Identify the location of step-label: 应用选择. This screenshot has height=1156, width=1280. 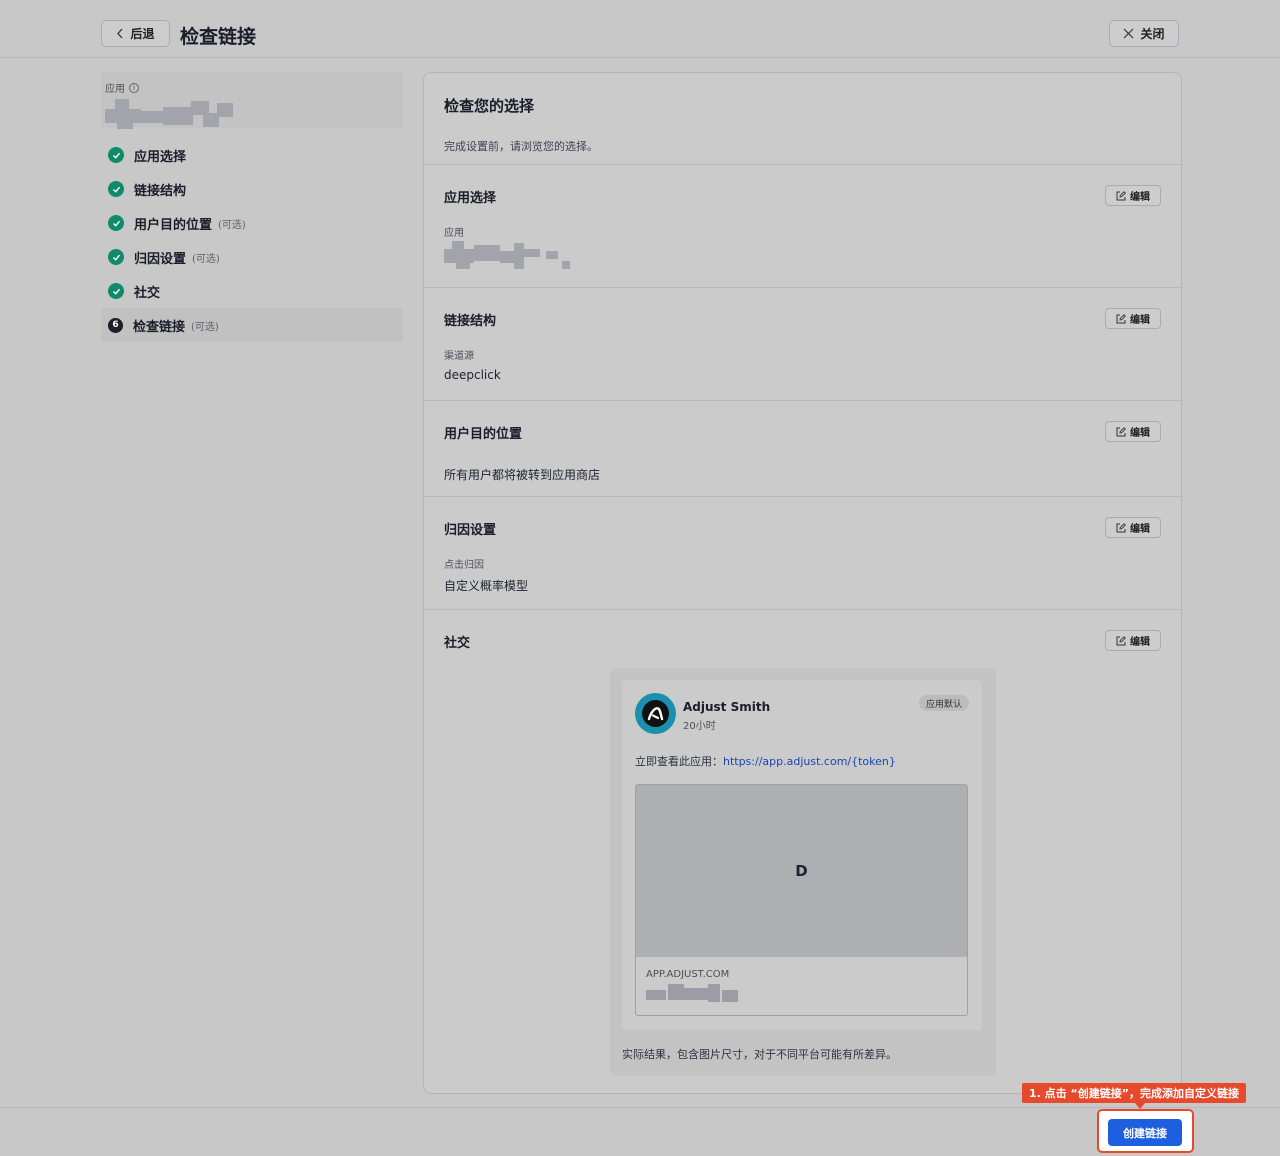
(160, 157).